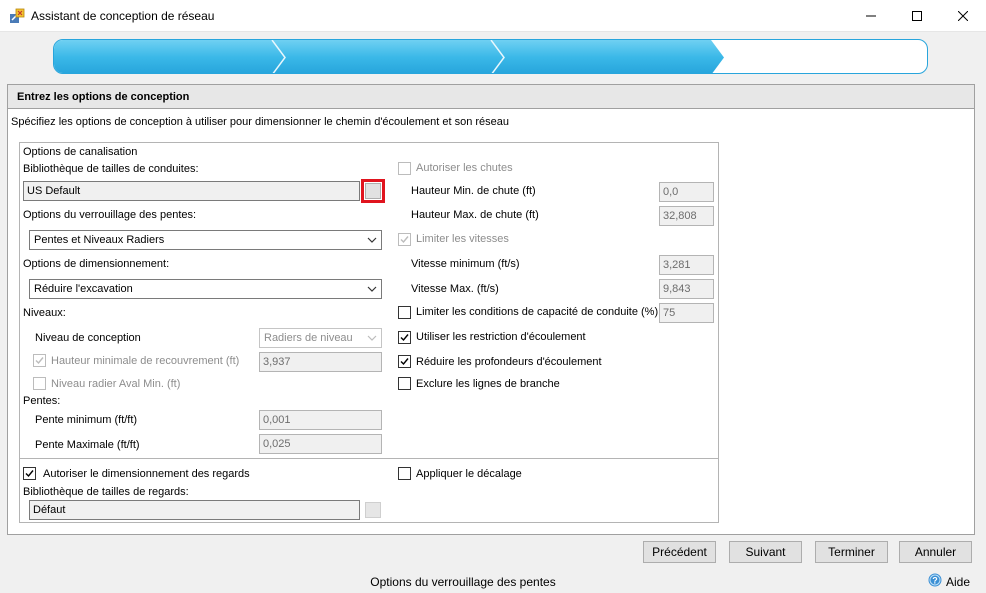  What do you see at coordinates (373, 510) in the screenshot?
I see `manhole-library-browse-button` at bounding box center [373, 510].